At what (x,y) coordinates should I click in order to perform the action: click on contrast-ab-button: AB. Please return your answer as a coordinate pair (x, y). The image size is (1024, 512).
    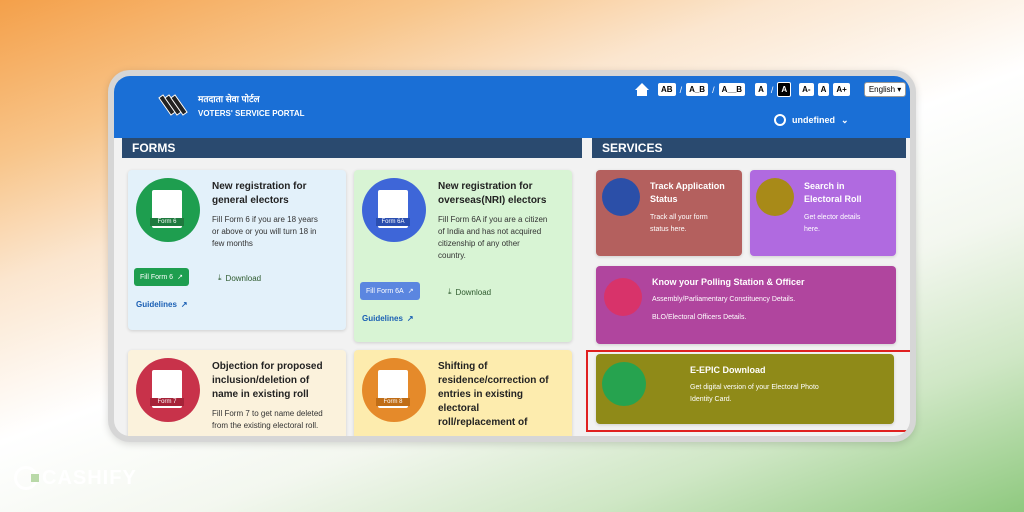
    Looking at the image, I should click on (667, 89).